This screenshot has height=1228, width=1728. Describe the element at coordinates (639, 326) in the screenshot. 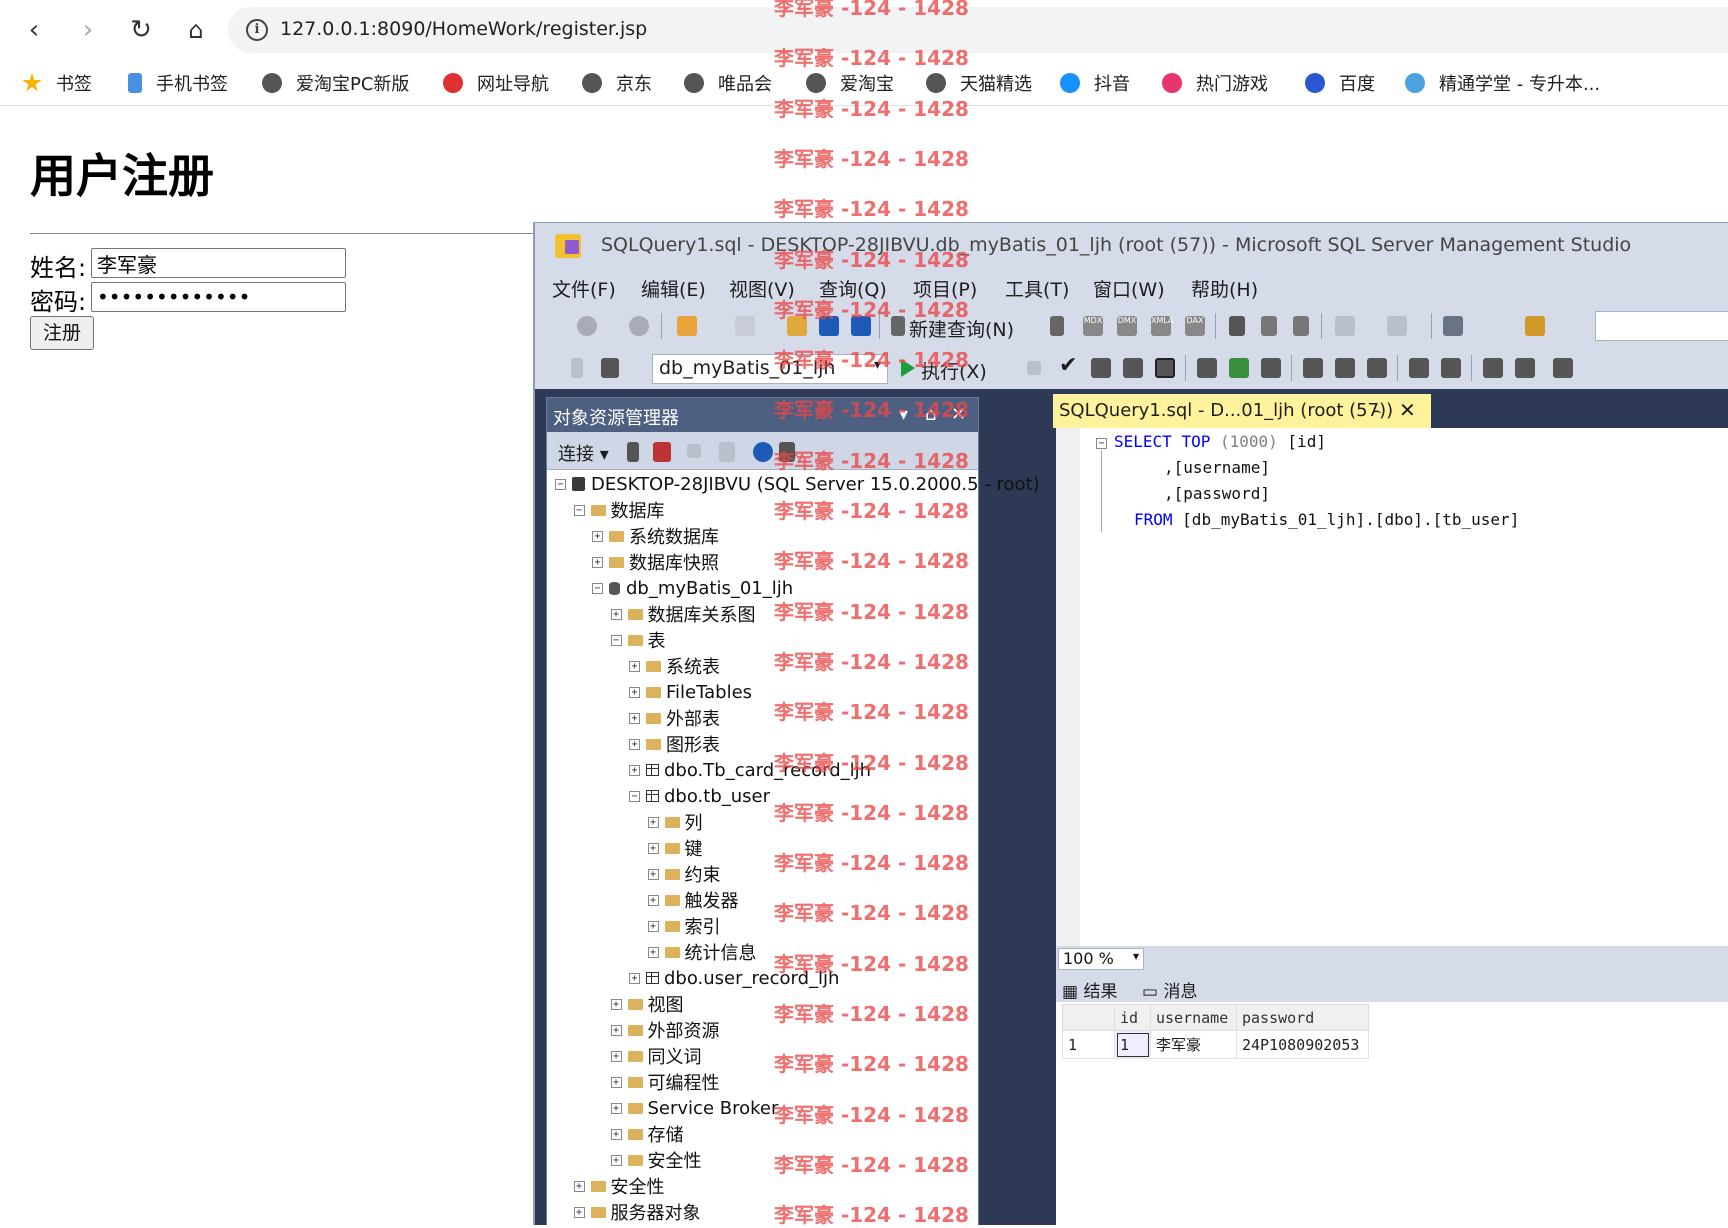

I see `forward-nav-icon` at that location.